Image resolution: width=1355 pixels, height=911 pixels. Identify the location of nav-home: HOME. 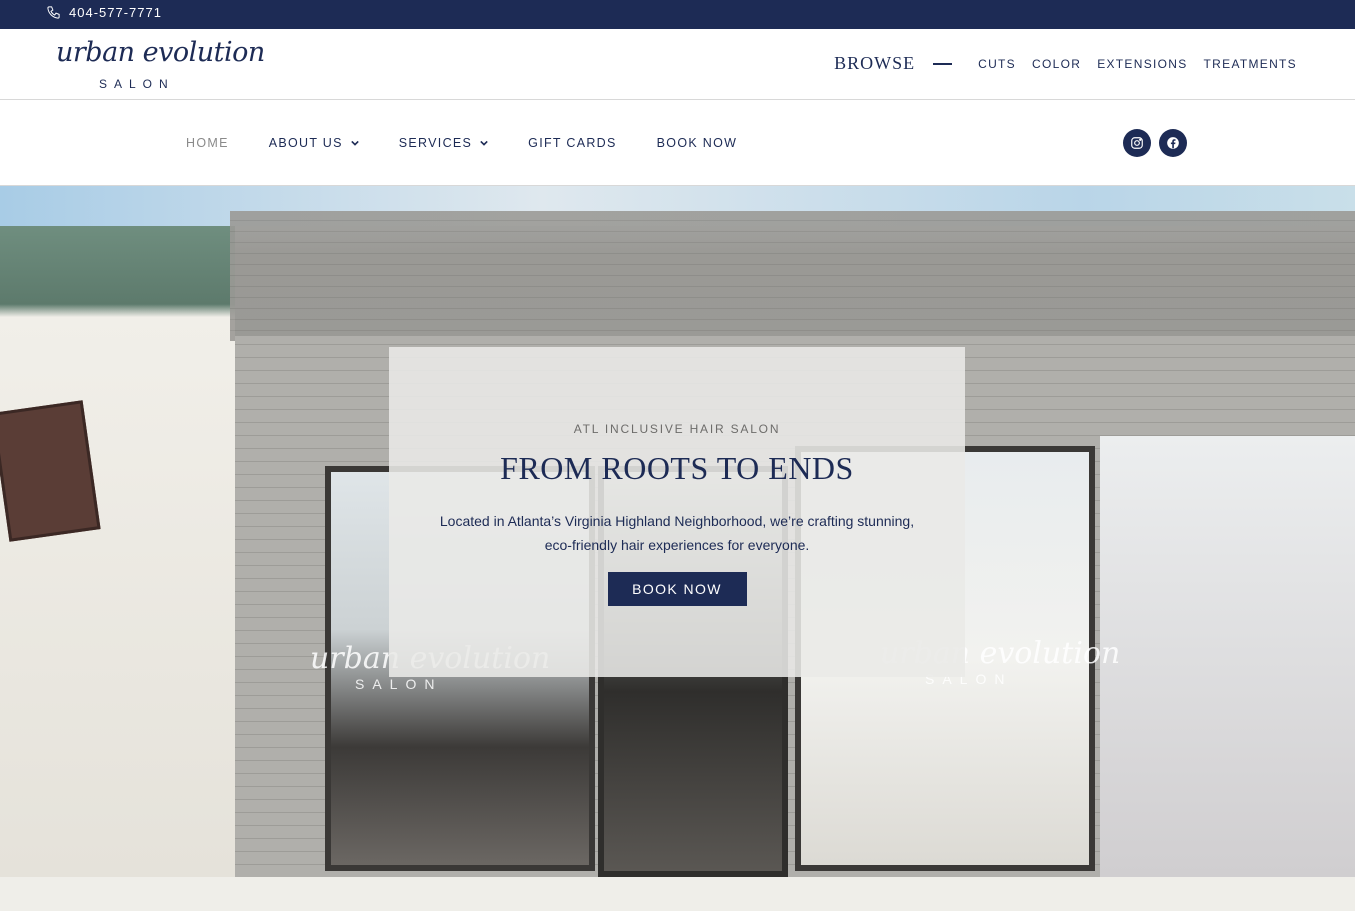
(207, 143).